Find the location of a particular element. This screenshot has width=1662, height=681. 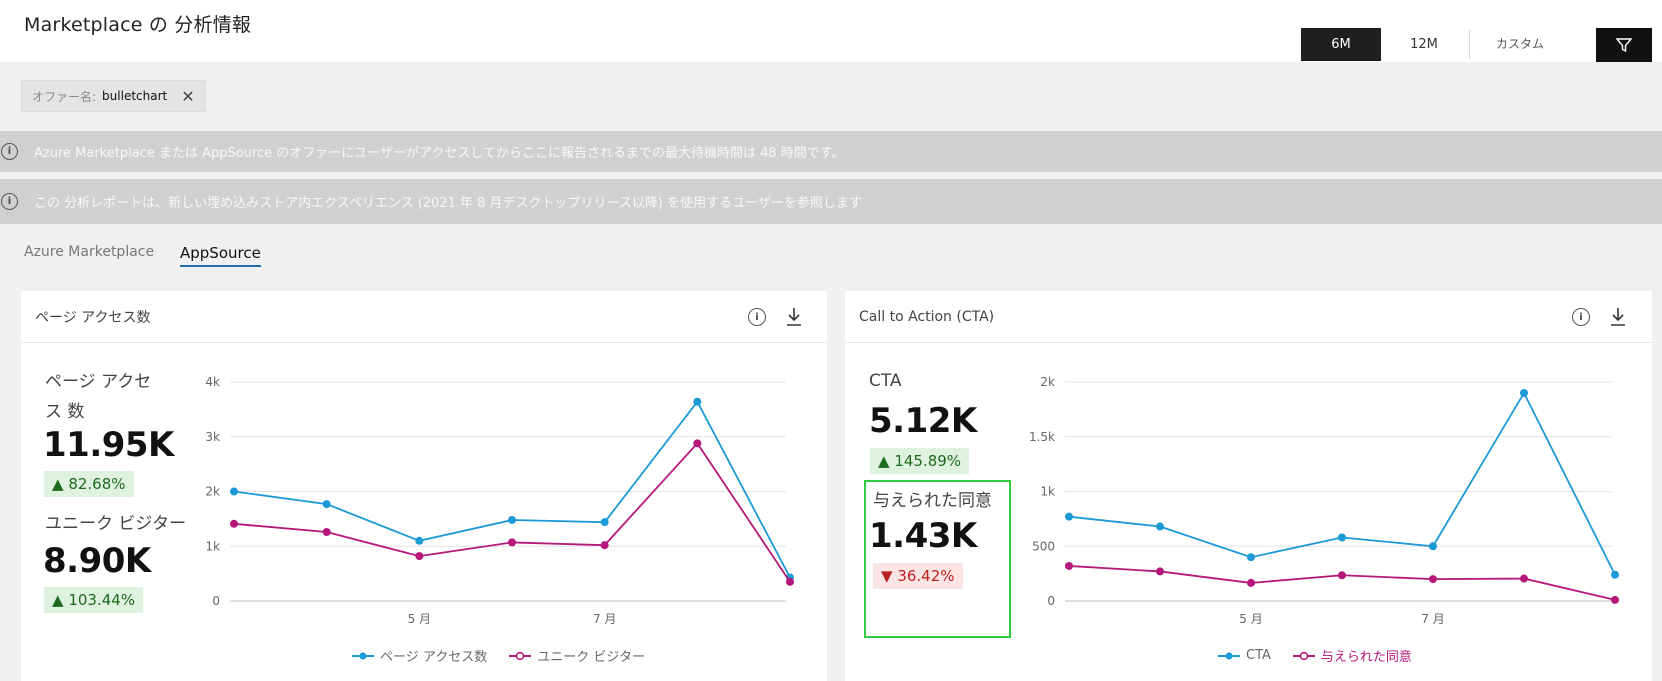

page-views-legend: ページ アクセス数 ユニーク ビジター is located at coordinates (509, 655).